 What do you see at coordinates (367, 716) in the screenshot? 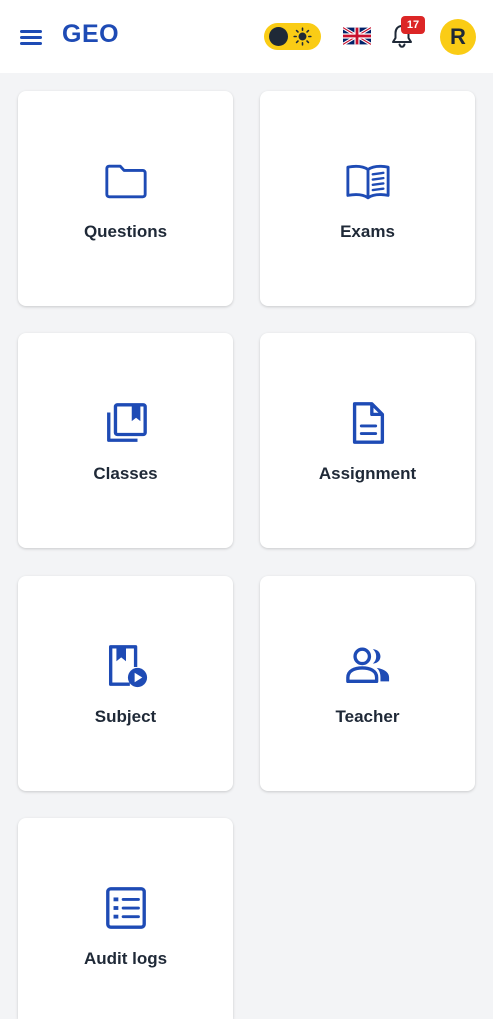
I see `card-label: Teacher` at bounding box center [367, 716].